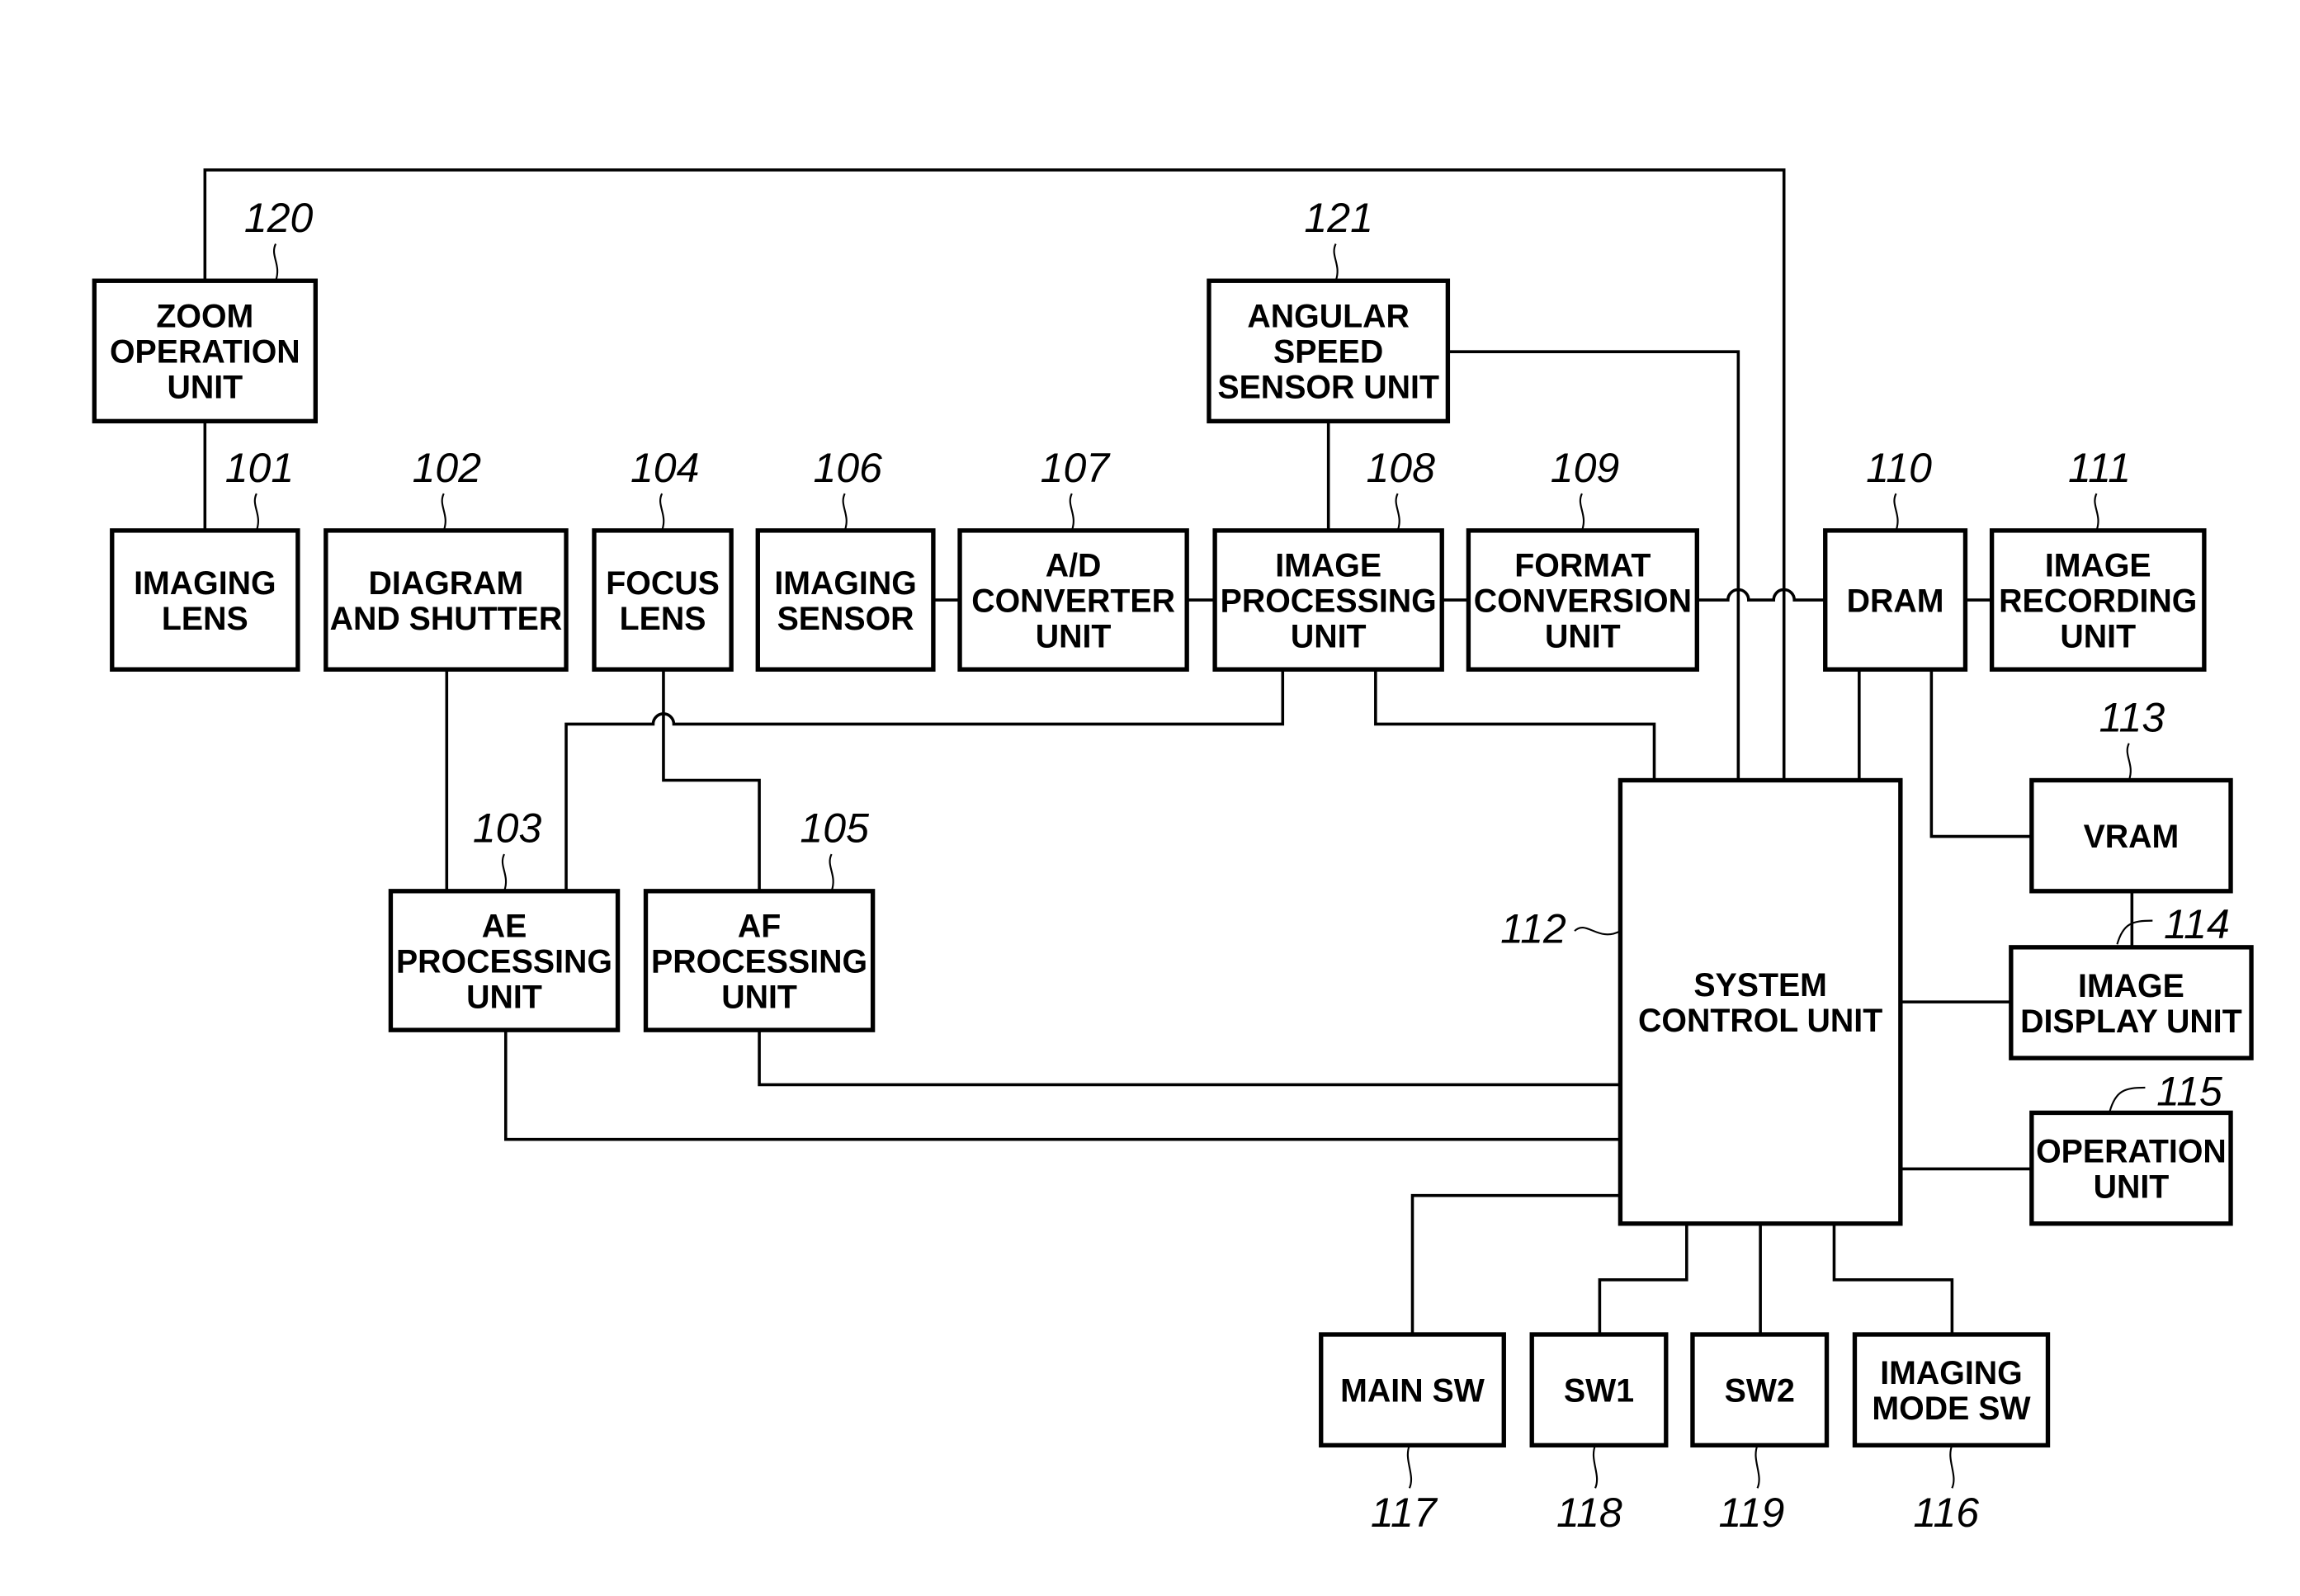 The image size is (2300, 1596). What do you see at coordinates (1533, 928) in the screenshot?
I see `reference-numeral: 112` at bounding box center [1533, 928].